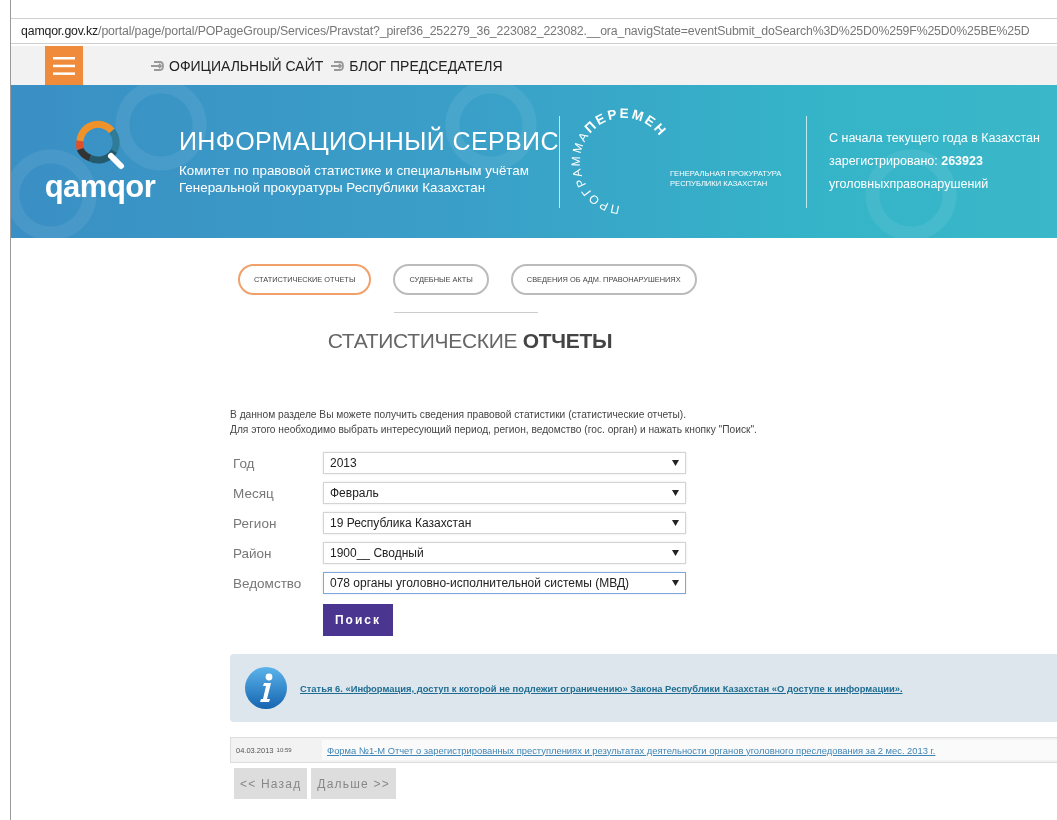 The height and width of the screenshot is (820, 1057). I want to click on field-label: Район, so click(253, 553).